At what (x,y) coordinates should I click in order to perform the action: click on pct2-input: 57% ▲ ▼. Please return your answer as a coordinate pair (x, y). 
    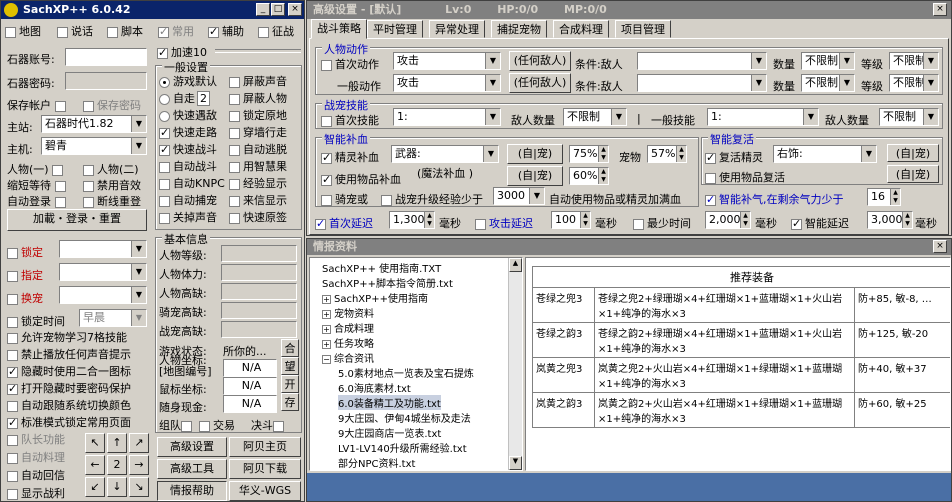
    Looking at the image, I should click on (667, 154).